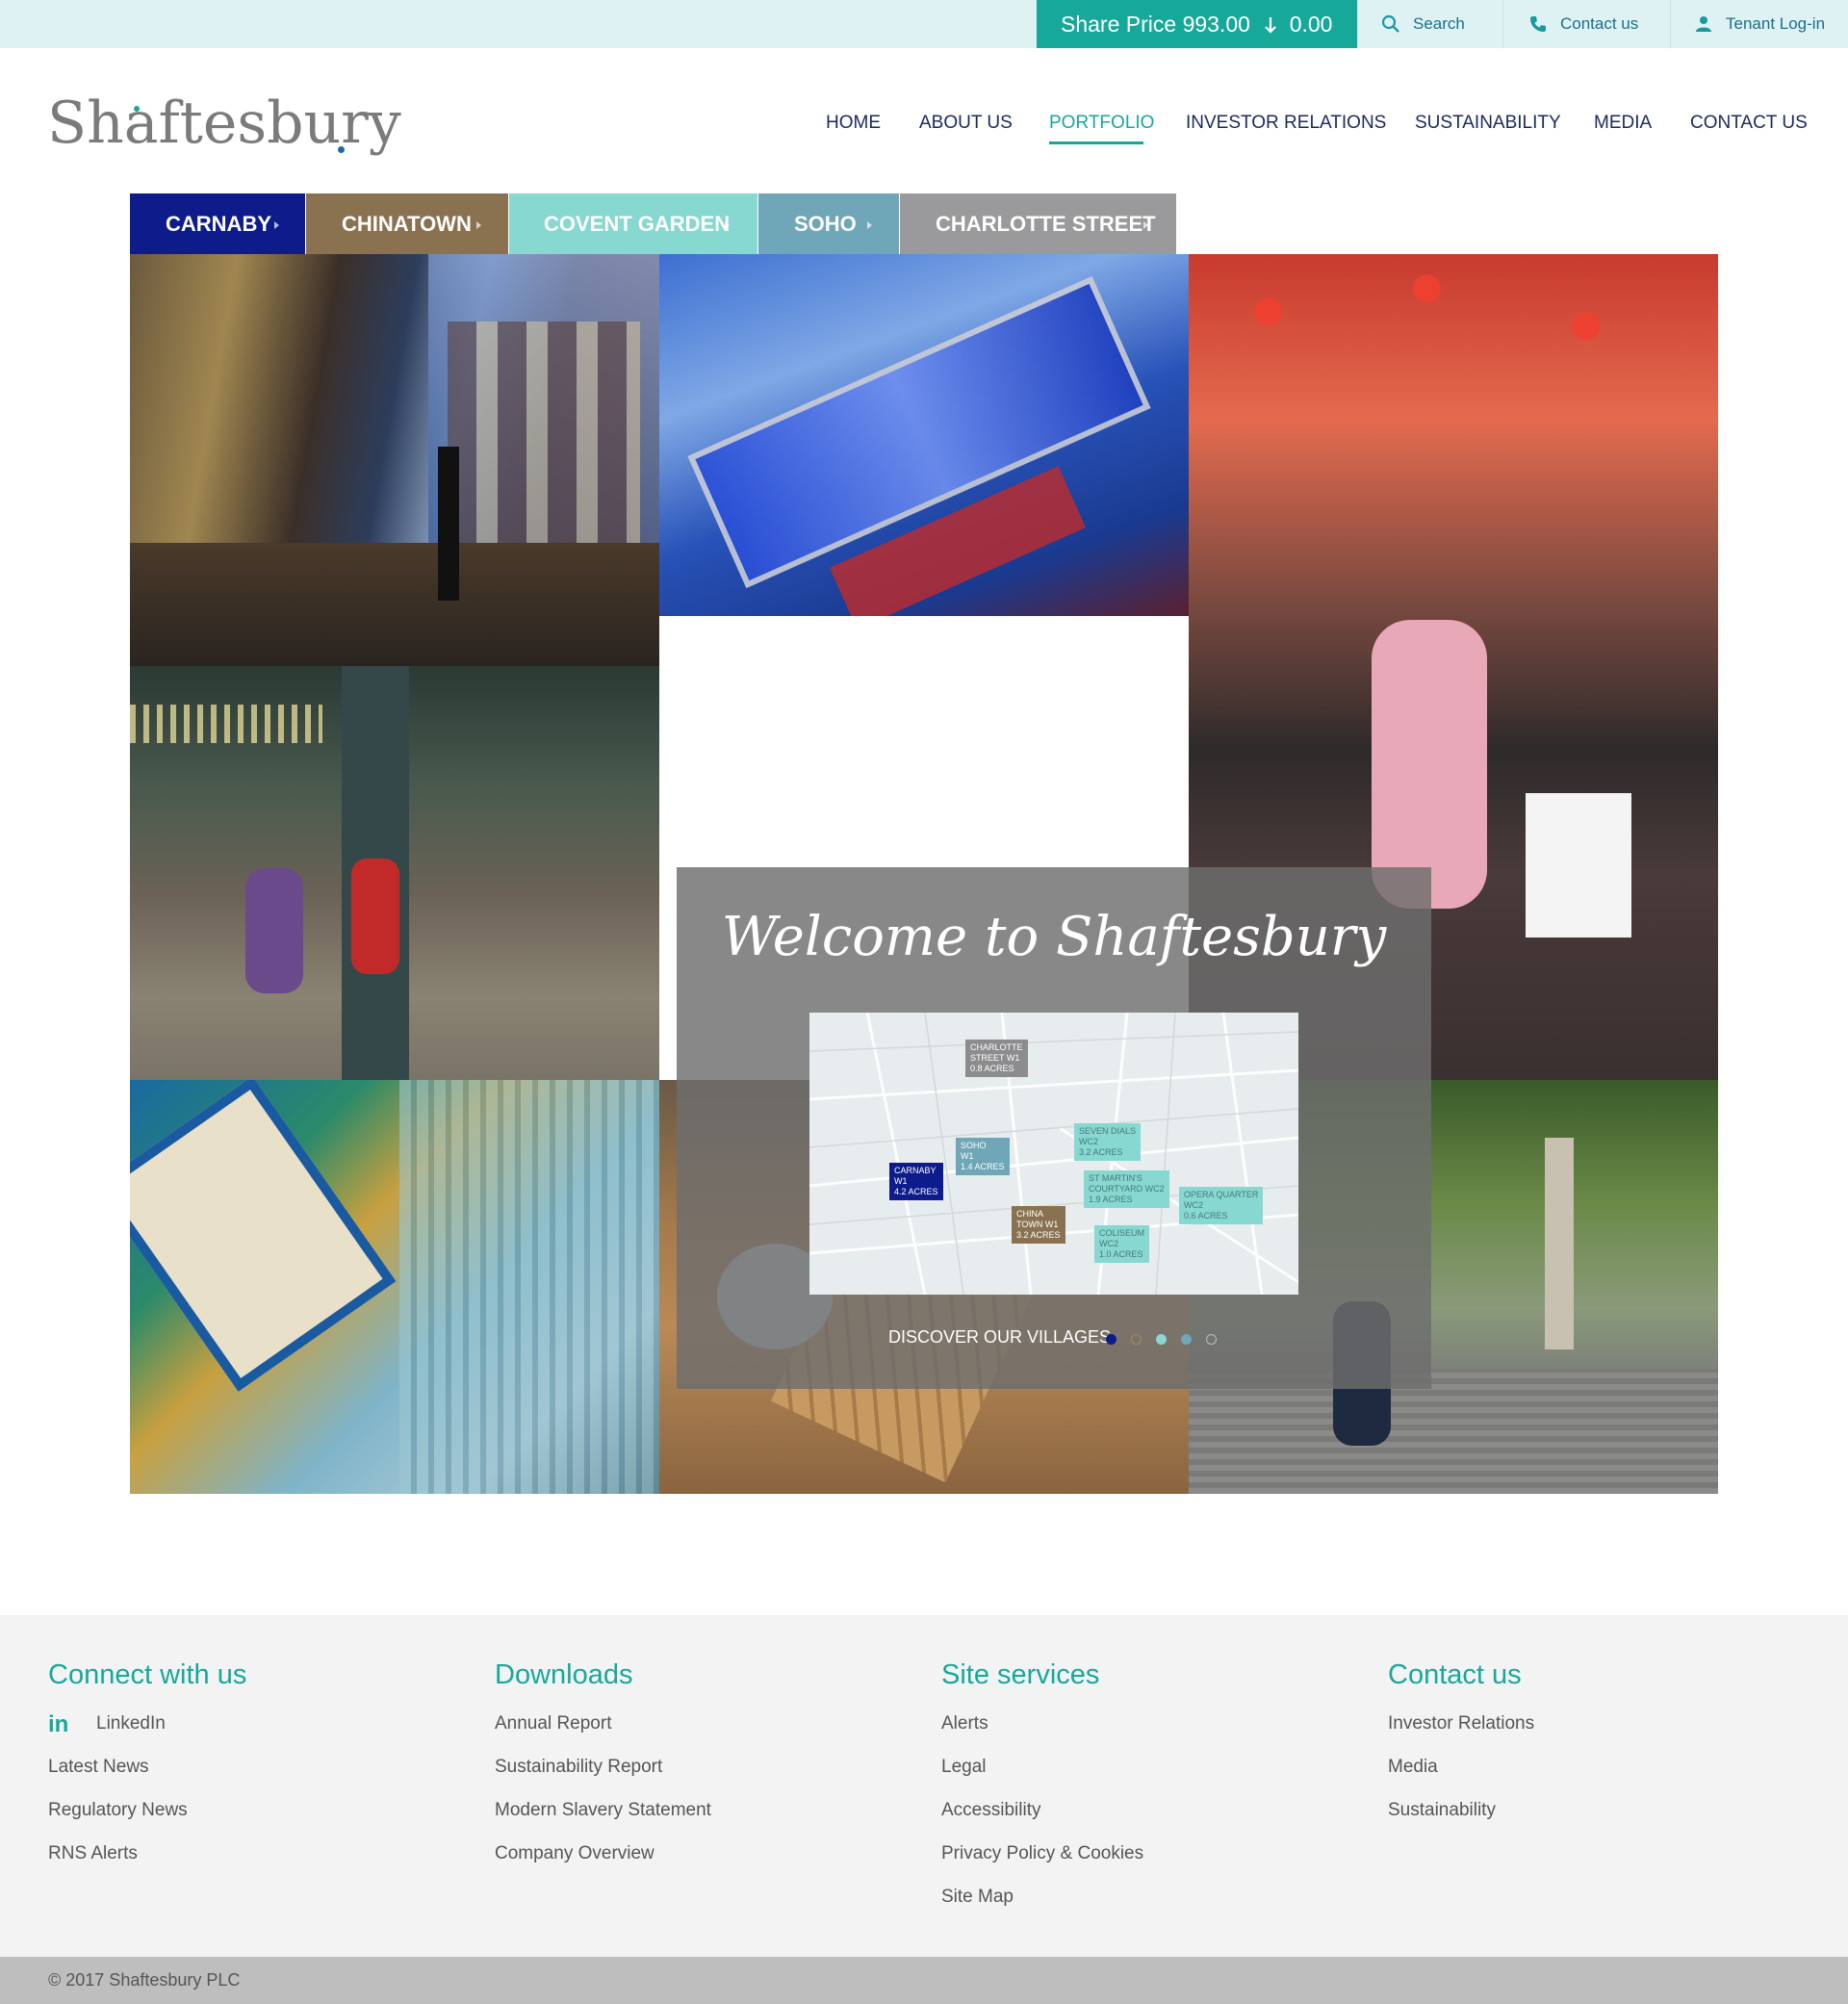  What do you see at coordinates (1161, 1340) in the screenshot?
I see `slide-dot-covent-garden` at bounding box center [1161, 1340].